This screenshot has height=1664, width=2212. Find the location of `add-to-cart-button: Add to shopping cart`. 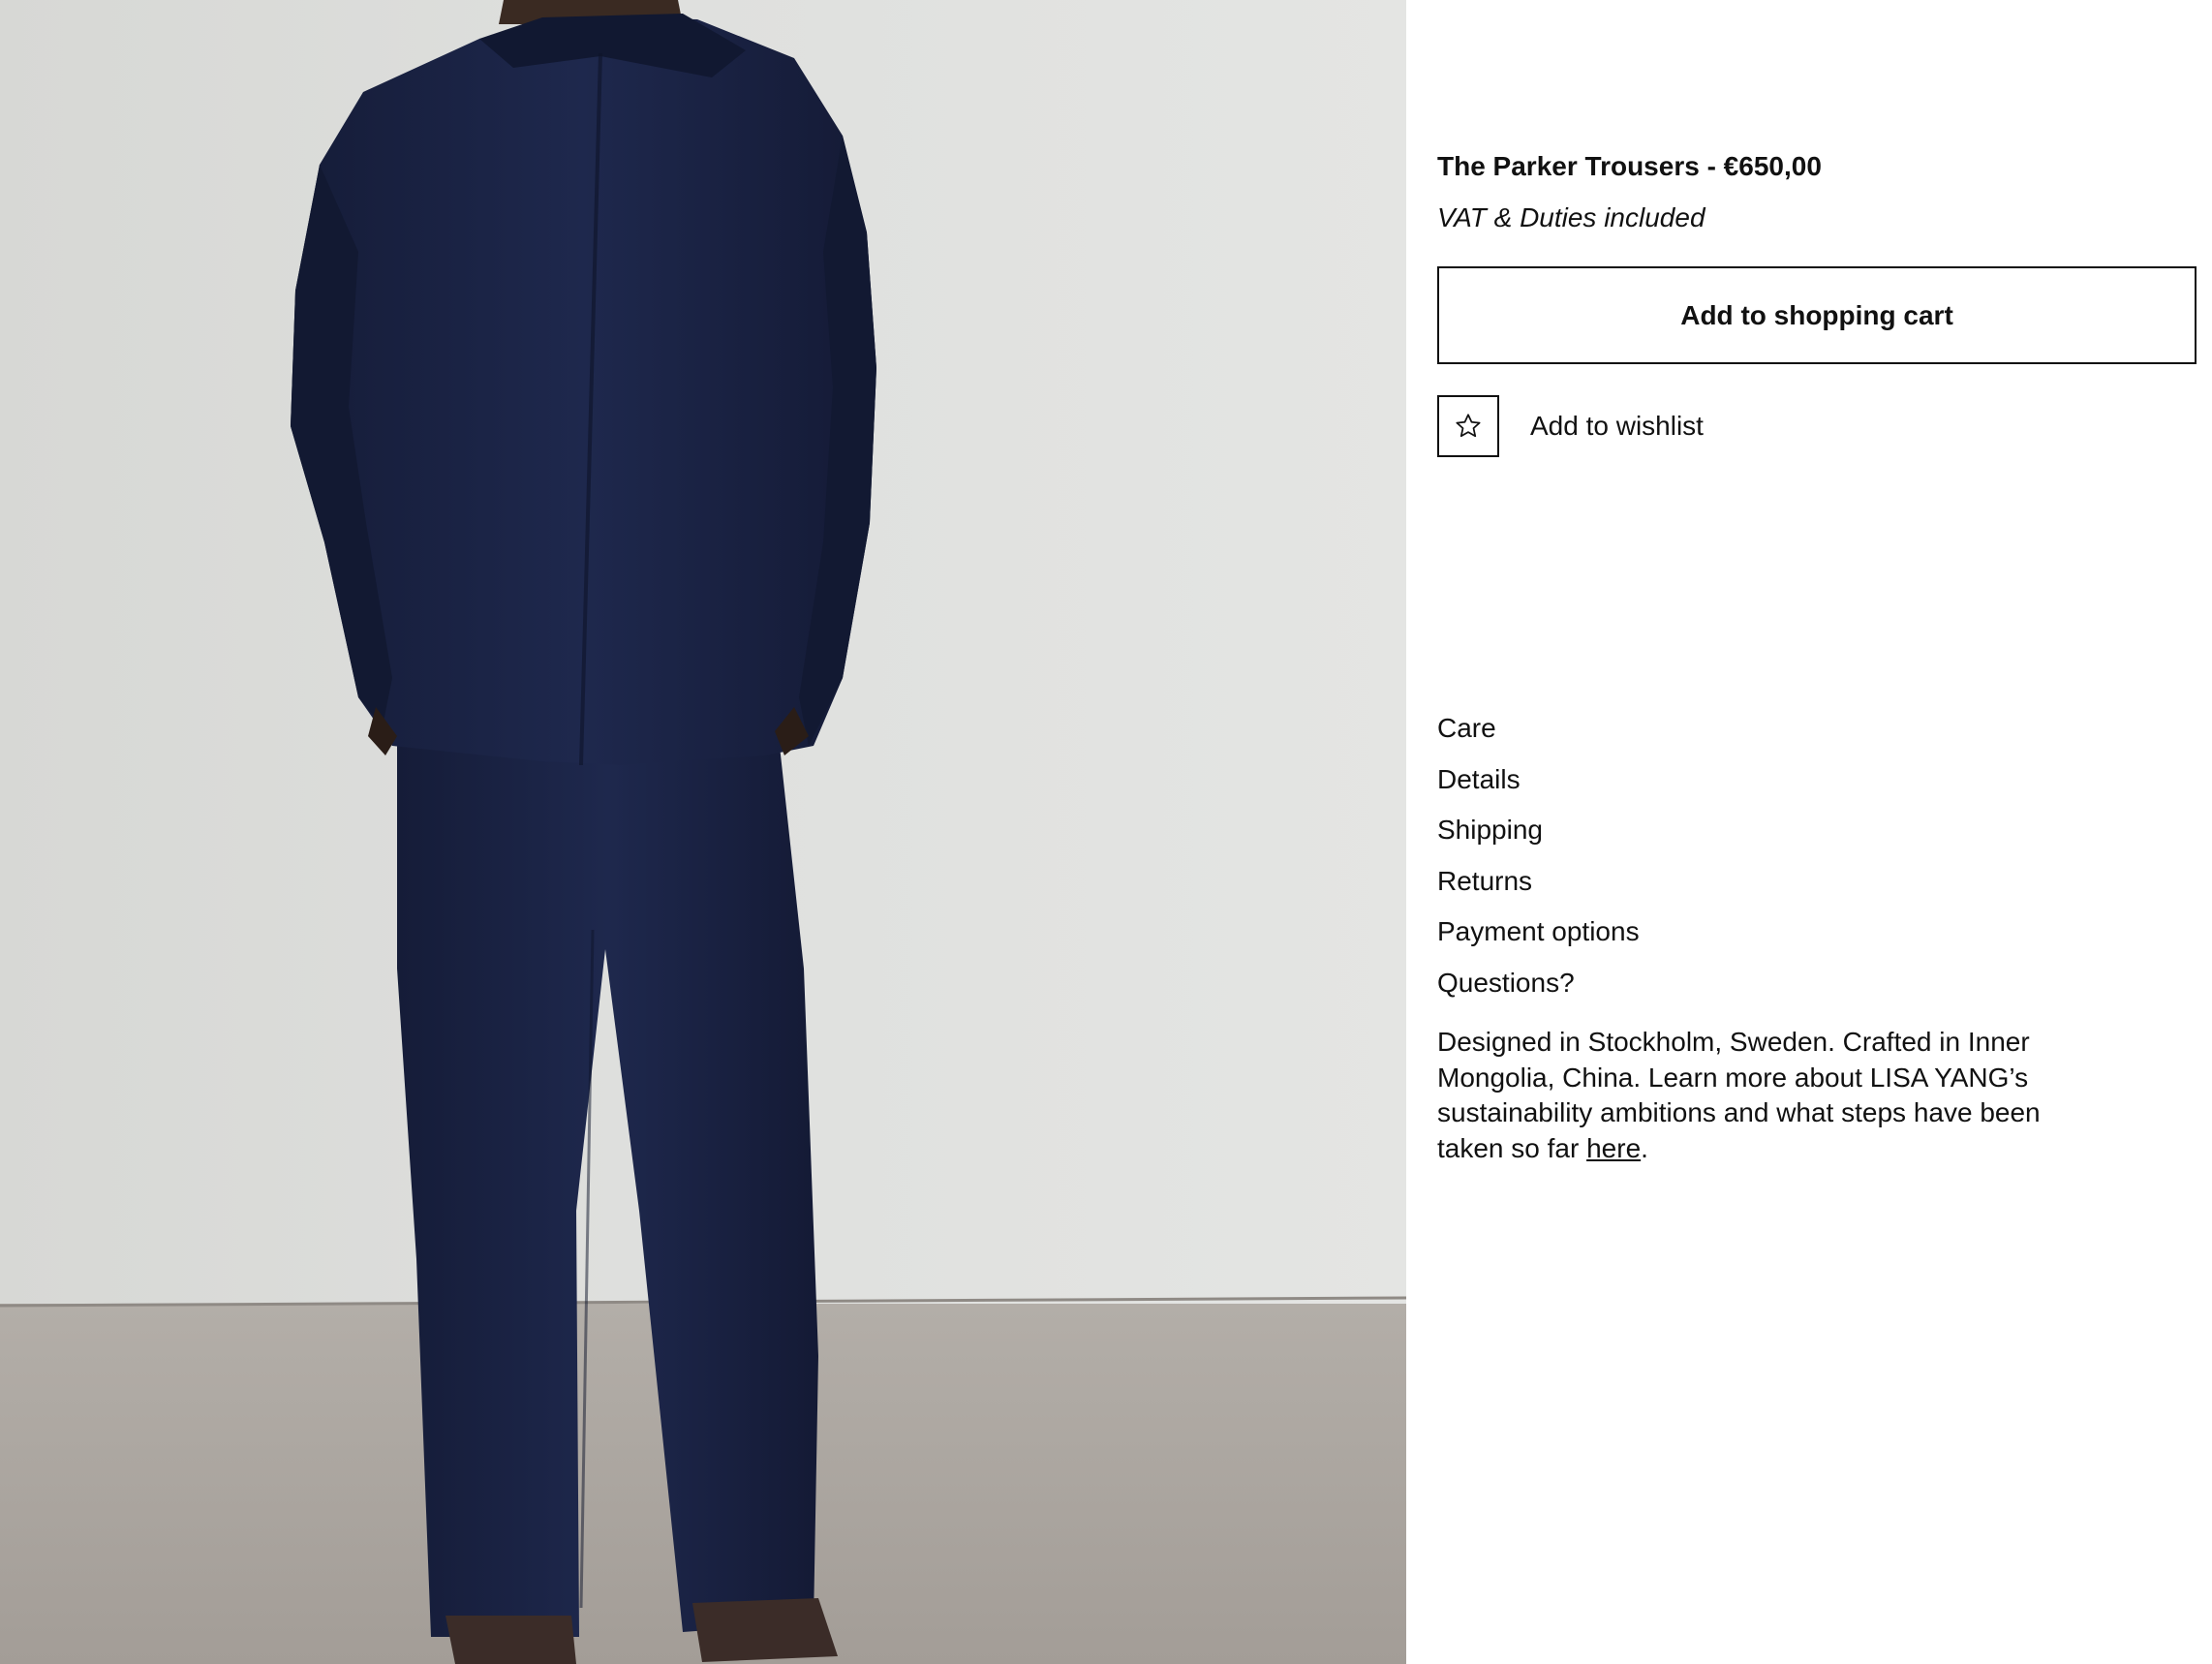

add-to-cart-button: Add to shopping cart is located at coordinates (1817, 315).